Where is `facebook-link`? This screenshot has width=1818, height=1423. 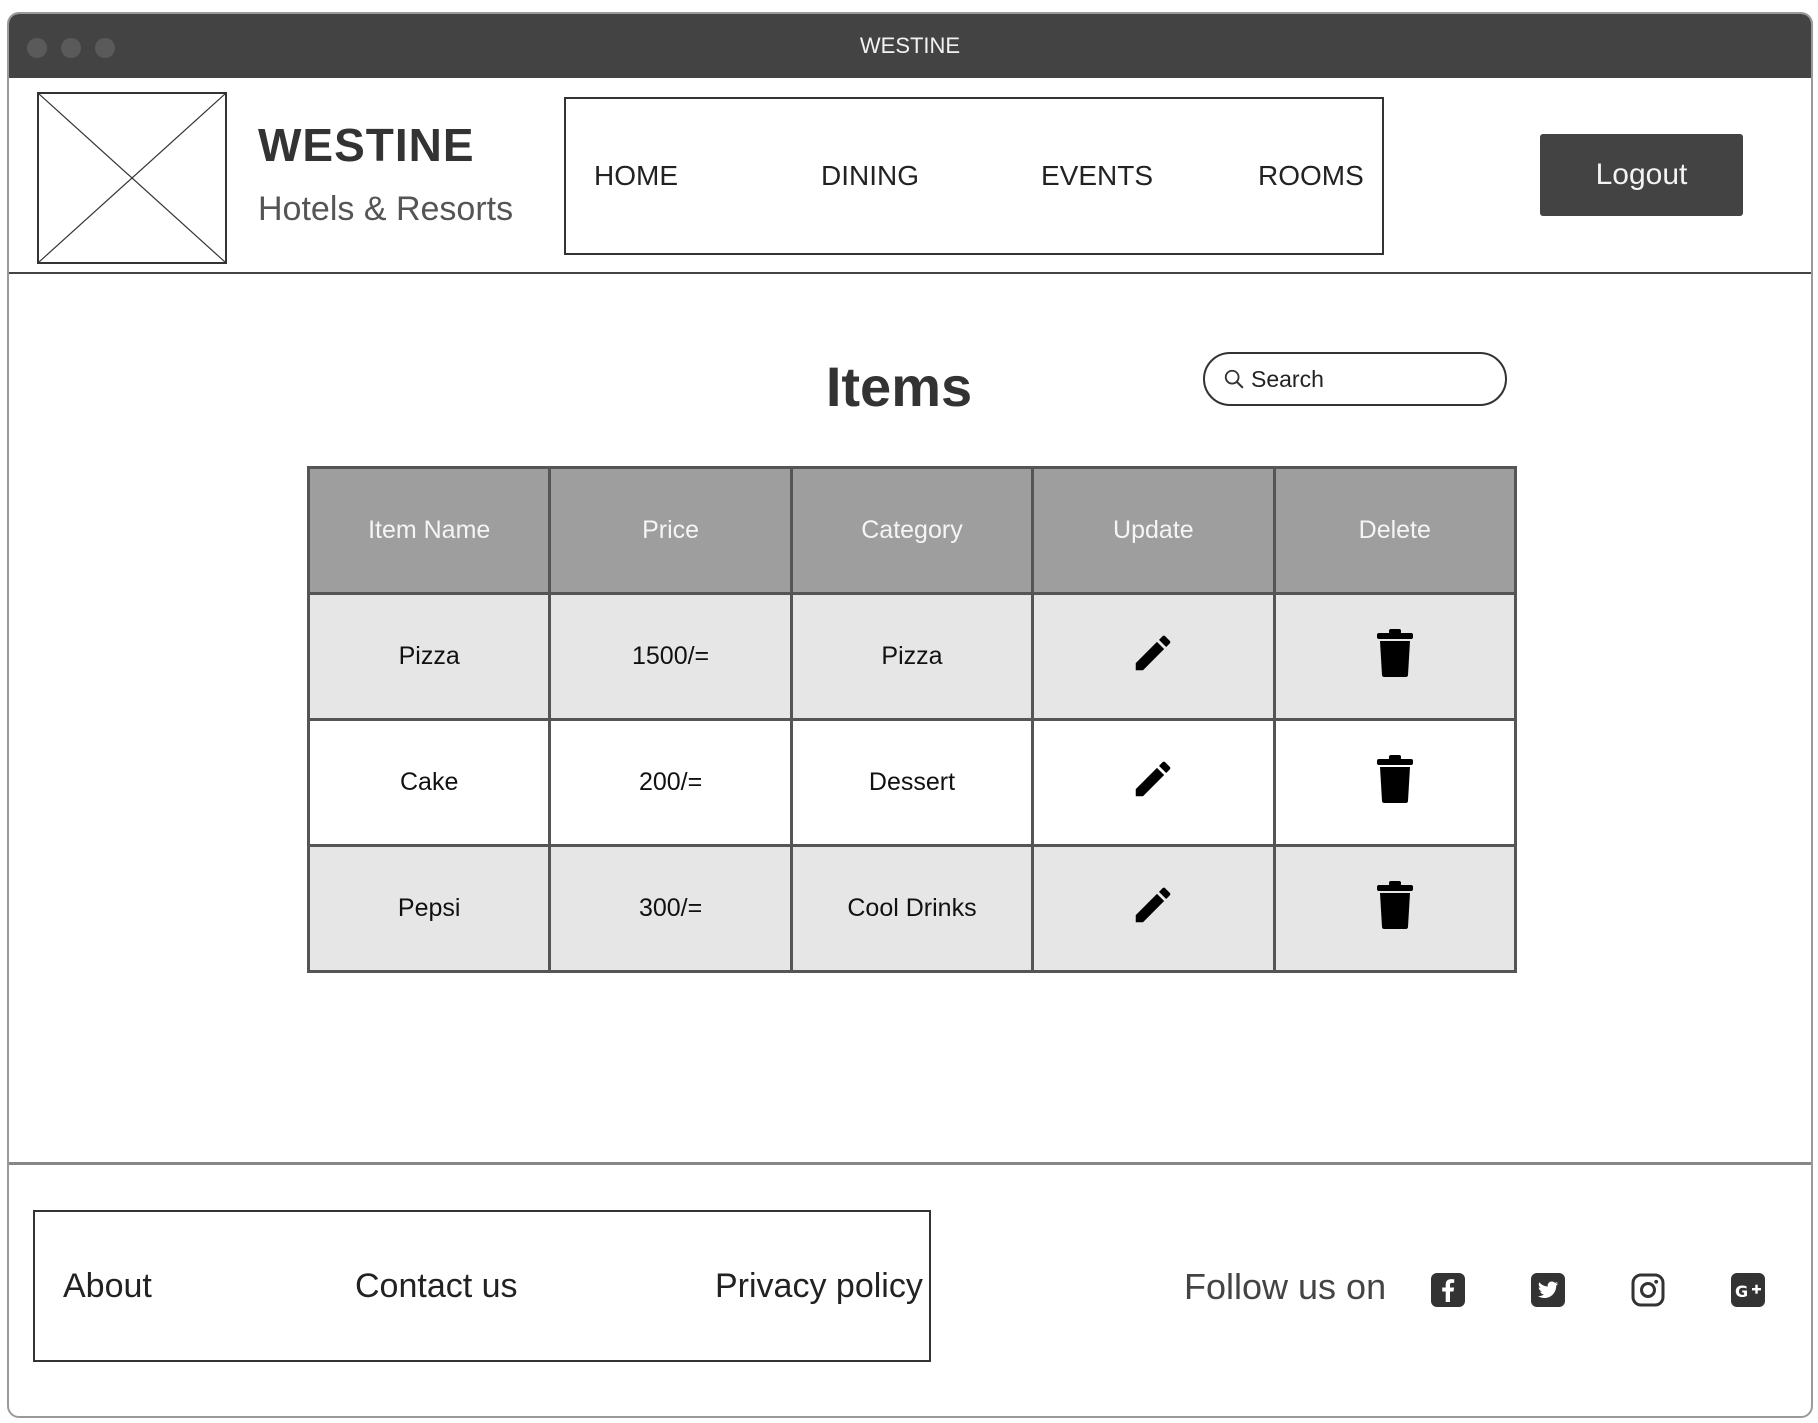 facebook-link is located at coordinates (1448, 1290).